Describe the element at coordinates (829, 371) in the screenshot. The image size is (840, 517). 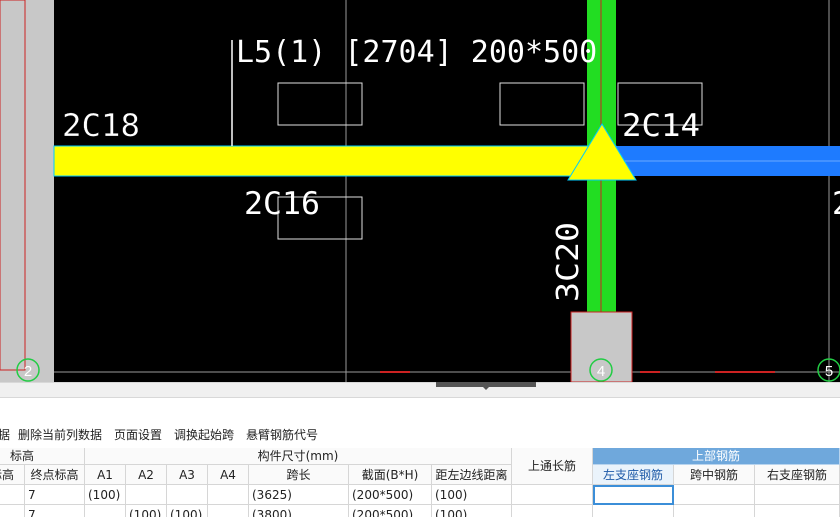
I see `axis-bubble-right-label: 5` at that location.